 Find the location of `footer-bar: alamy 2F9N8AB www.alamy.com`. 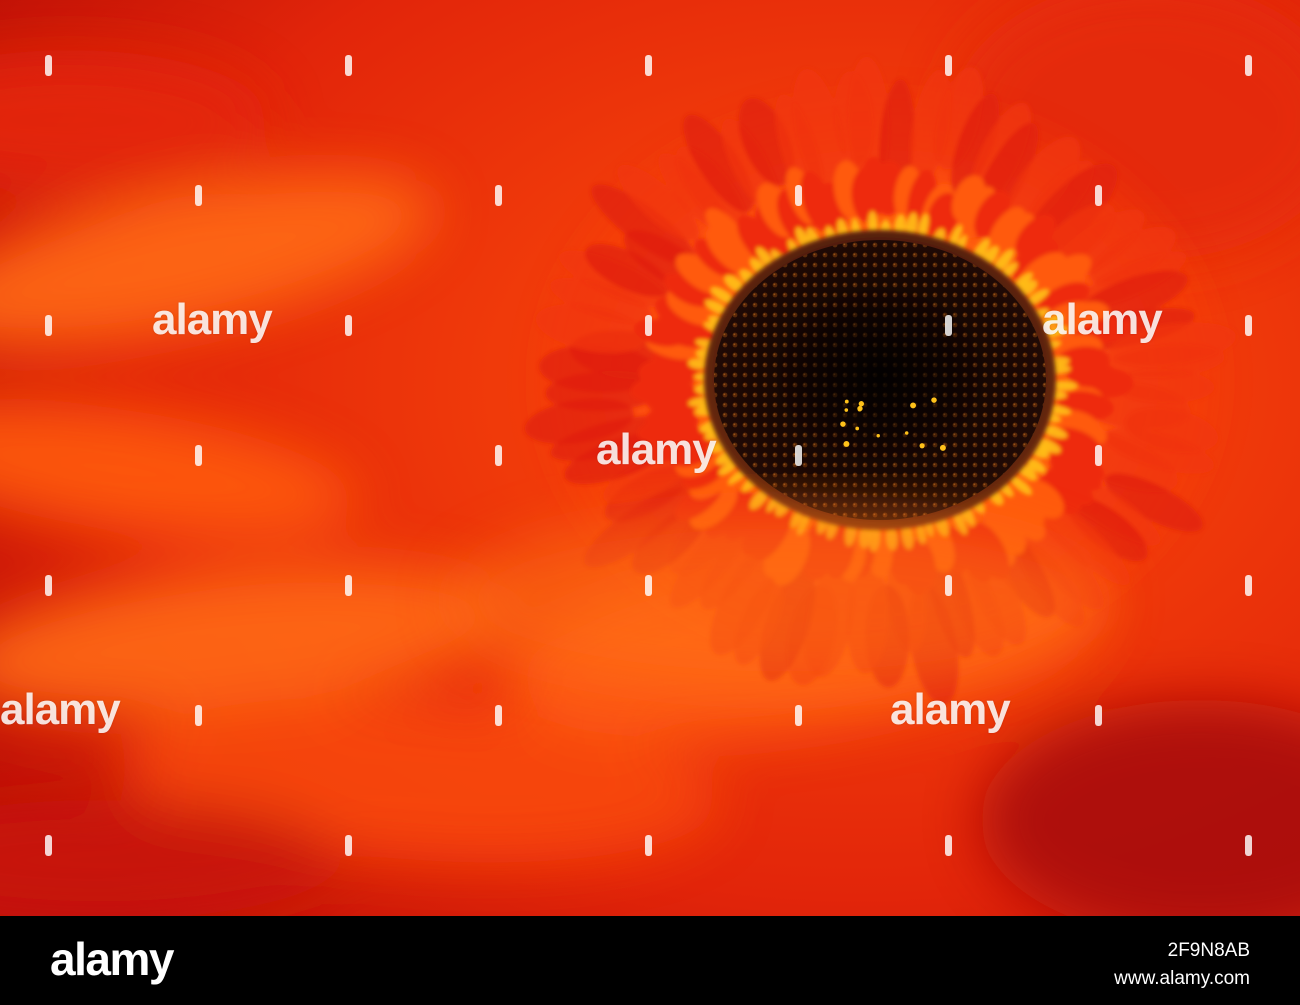

footer-bar: alamy 2F9N8AB www.alamy.com is located at coordinates (650, 960).